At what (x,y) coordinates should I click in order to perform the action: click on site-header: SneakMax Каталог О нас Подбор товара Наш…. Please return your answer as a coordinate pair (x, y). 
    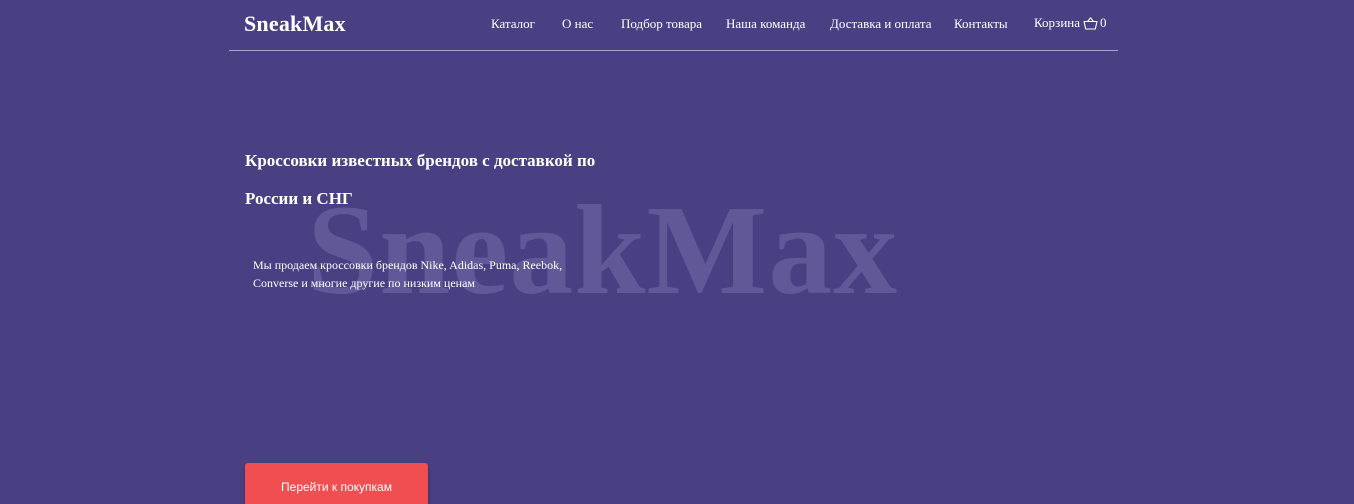
    Looking at the image, I should click on (673, 25).